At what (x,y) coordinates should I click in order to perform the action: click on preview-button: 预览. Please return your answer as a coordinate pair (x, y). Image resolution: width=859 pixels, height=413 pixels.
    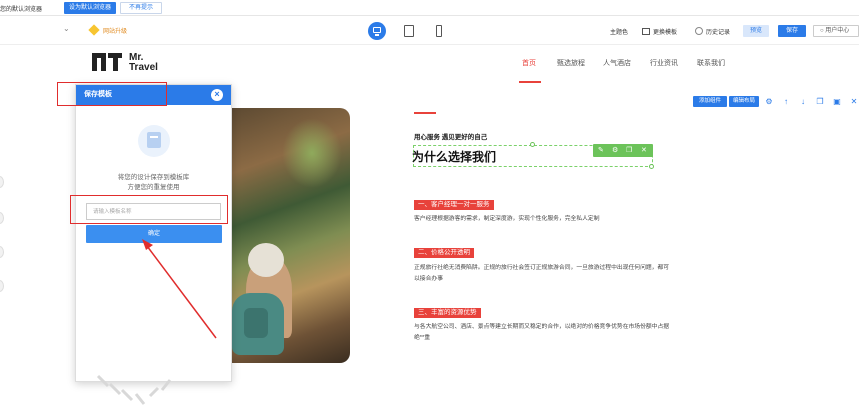
    Looking at the image, I should click on (756, 31).